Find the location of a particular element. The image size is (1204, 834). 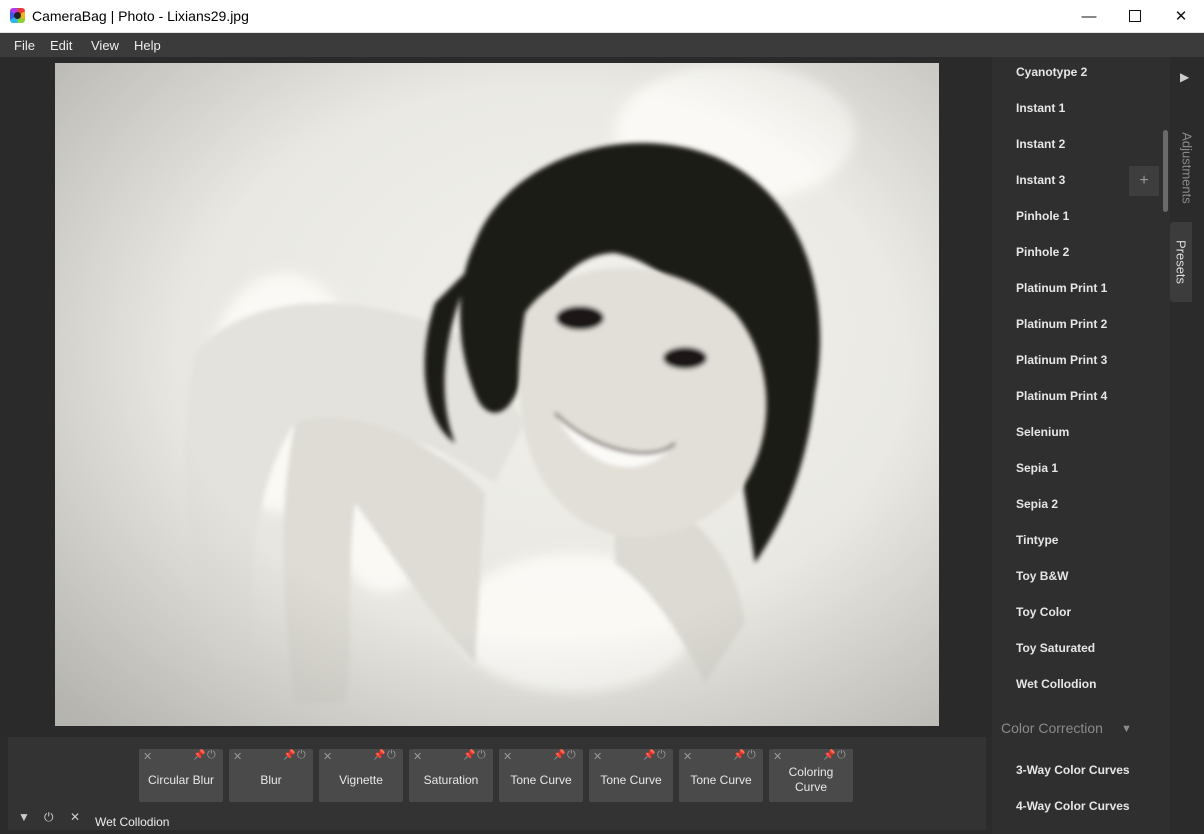

close-icon: ✕ is located at coordinates (1181, 16).